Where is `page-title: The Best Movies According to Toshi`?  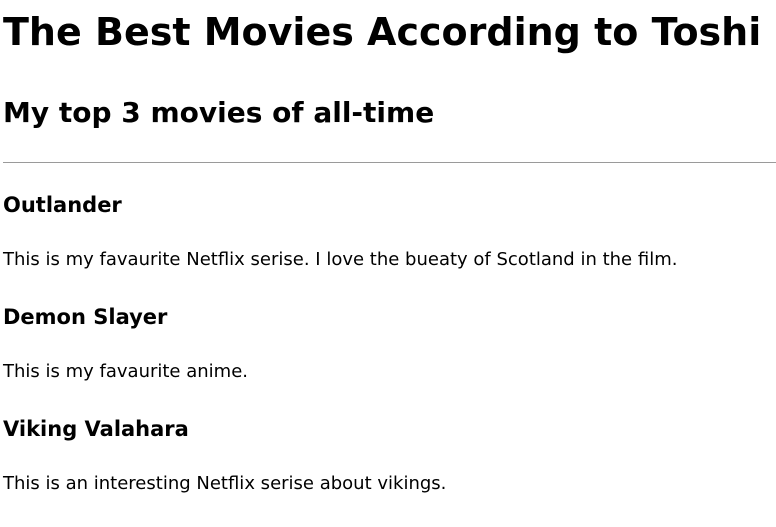 page-title: The Best Movies According to Toshi is located at coordinates (382, 32).